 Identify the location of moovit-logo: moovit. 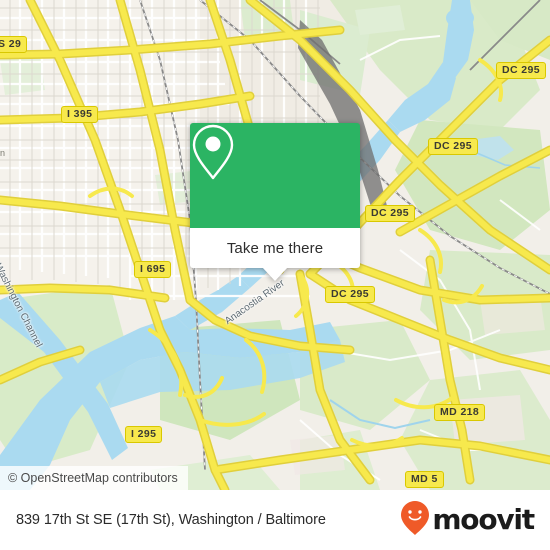
(467, 520).